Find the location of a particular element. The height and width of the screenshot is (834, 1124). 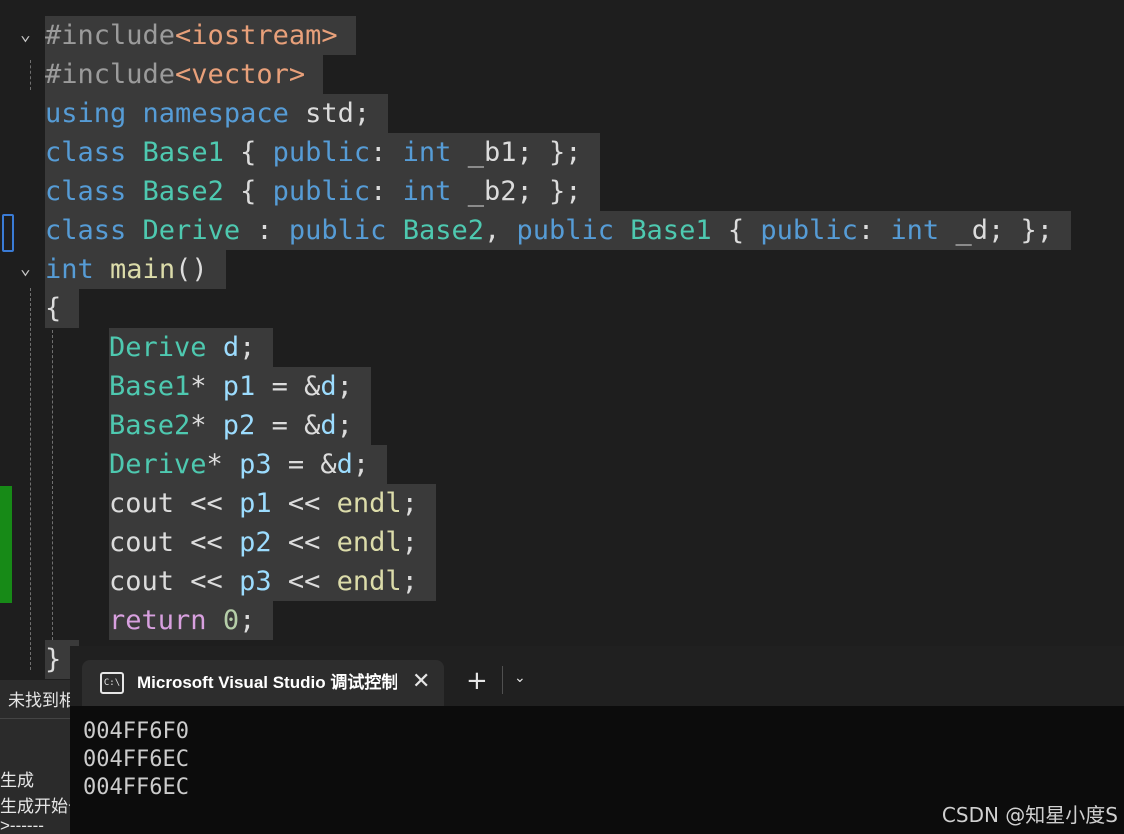

code-text: Base2* p2 = &d; is located at coordinates (240, 425).